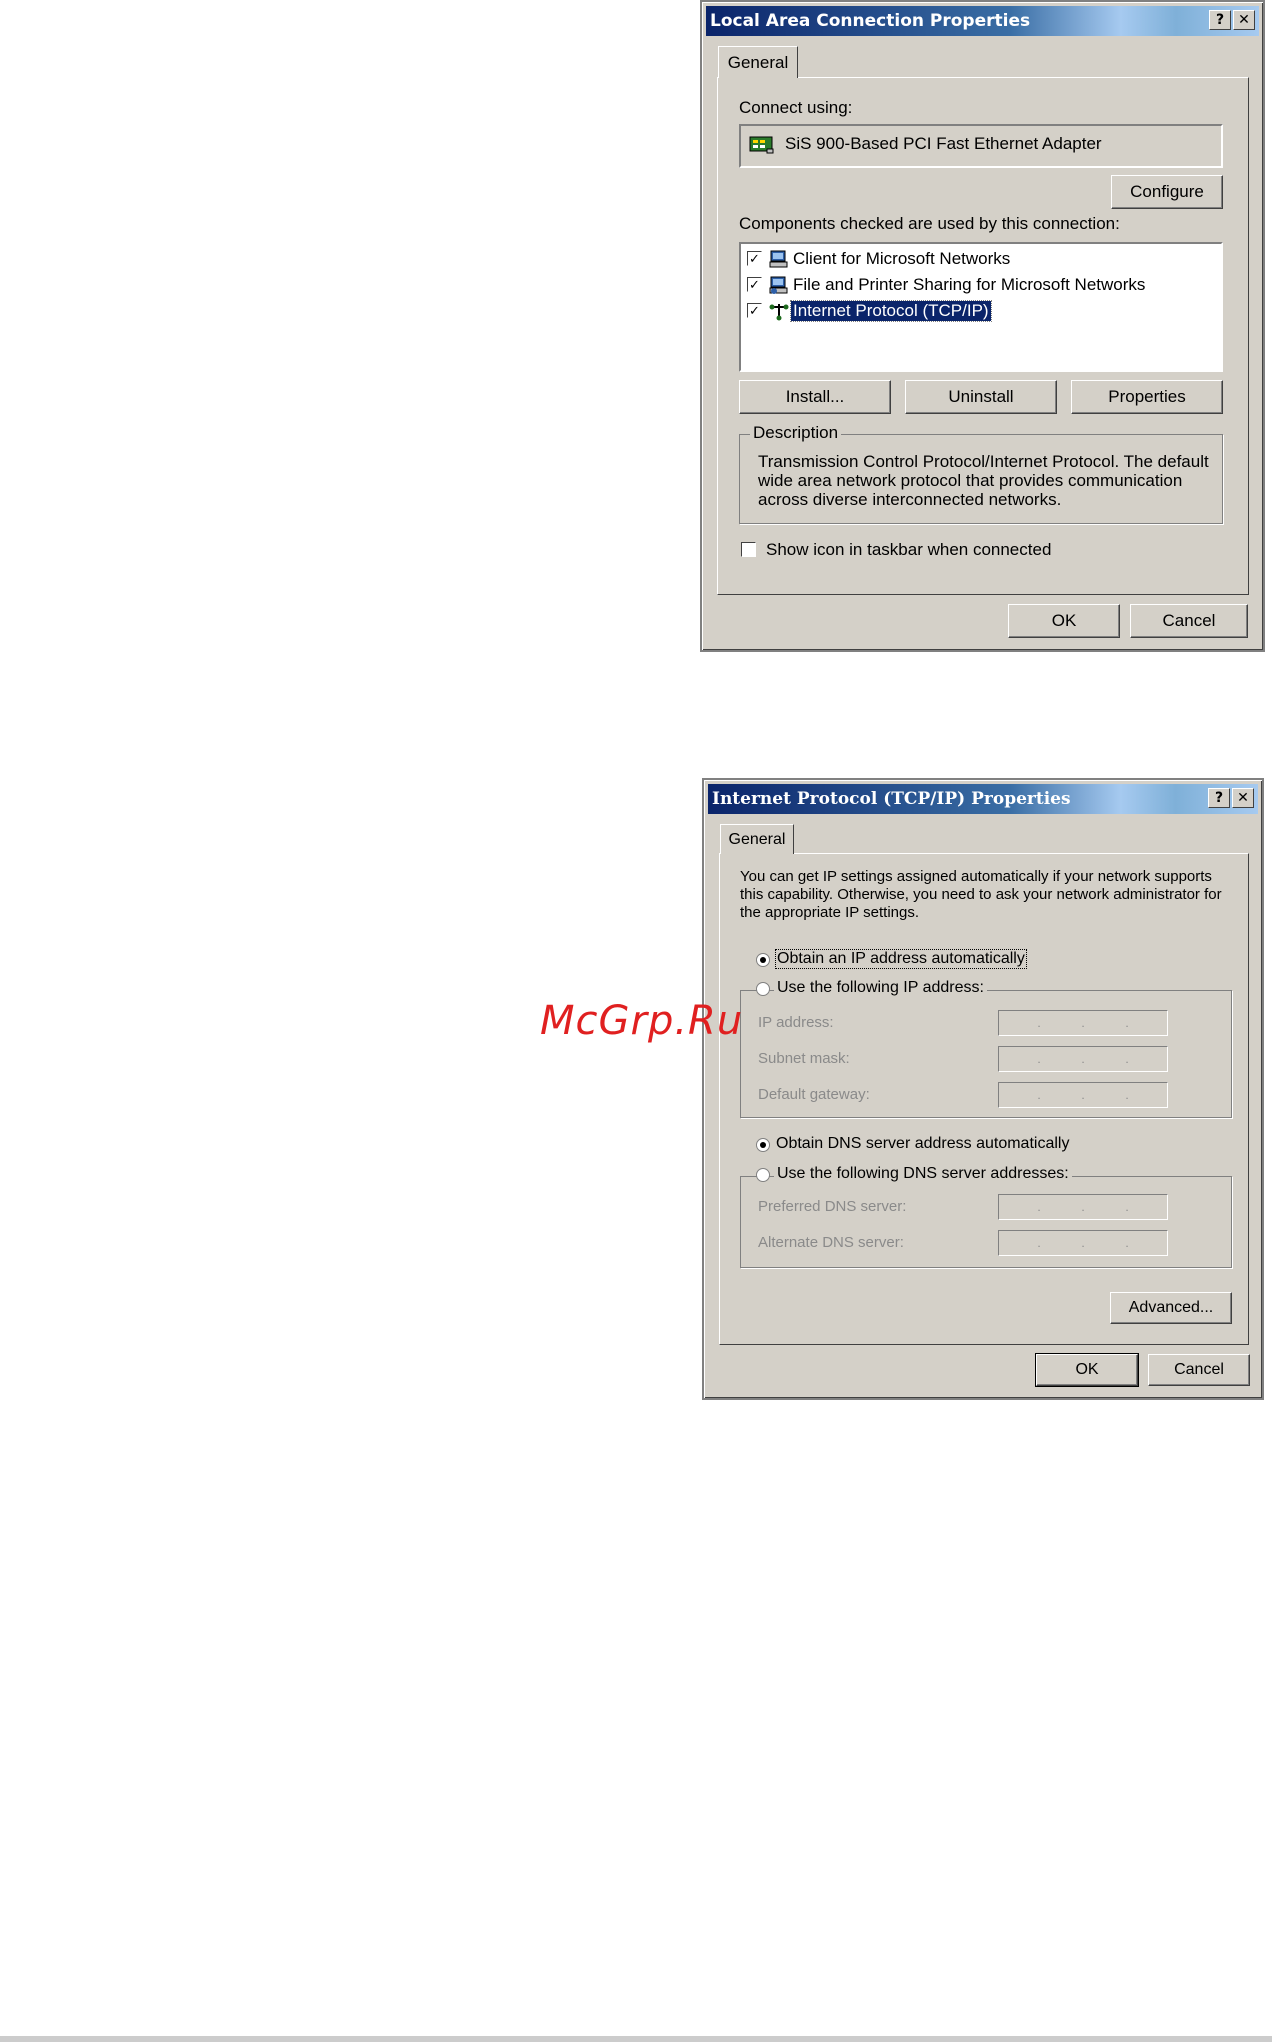 The image size is (1272, 2042). Describe the element at coordinates (908, 550) in the screenshot. I see `show-icon-label: Show icon in taskbar when connected` at that location.